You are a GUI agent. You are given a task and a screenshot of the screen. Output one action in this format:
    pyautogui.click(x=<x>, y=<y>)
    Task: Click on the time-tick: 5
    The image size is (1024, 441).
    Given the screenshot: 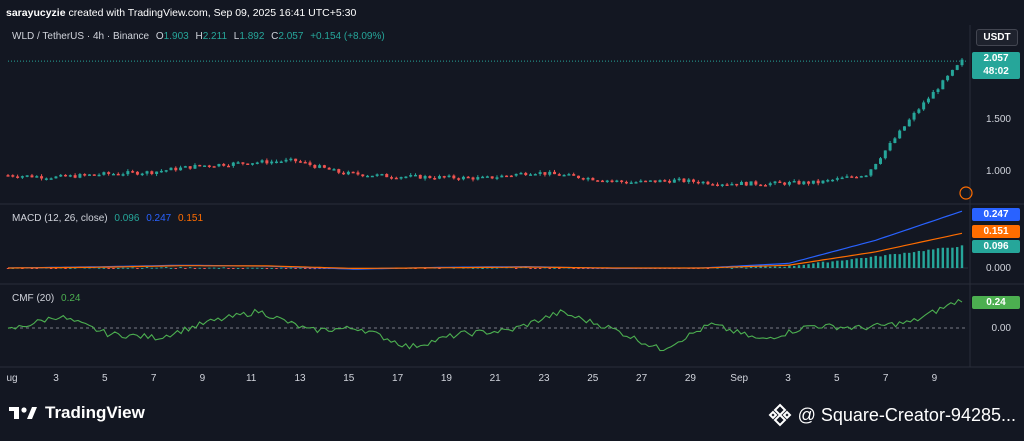 What is the action you would take?
    pyautogui.click(x=105, y=378)
    